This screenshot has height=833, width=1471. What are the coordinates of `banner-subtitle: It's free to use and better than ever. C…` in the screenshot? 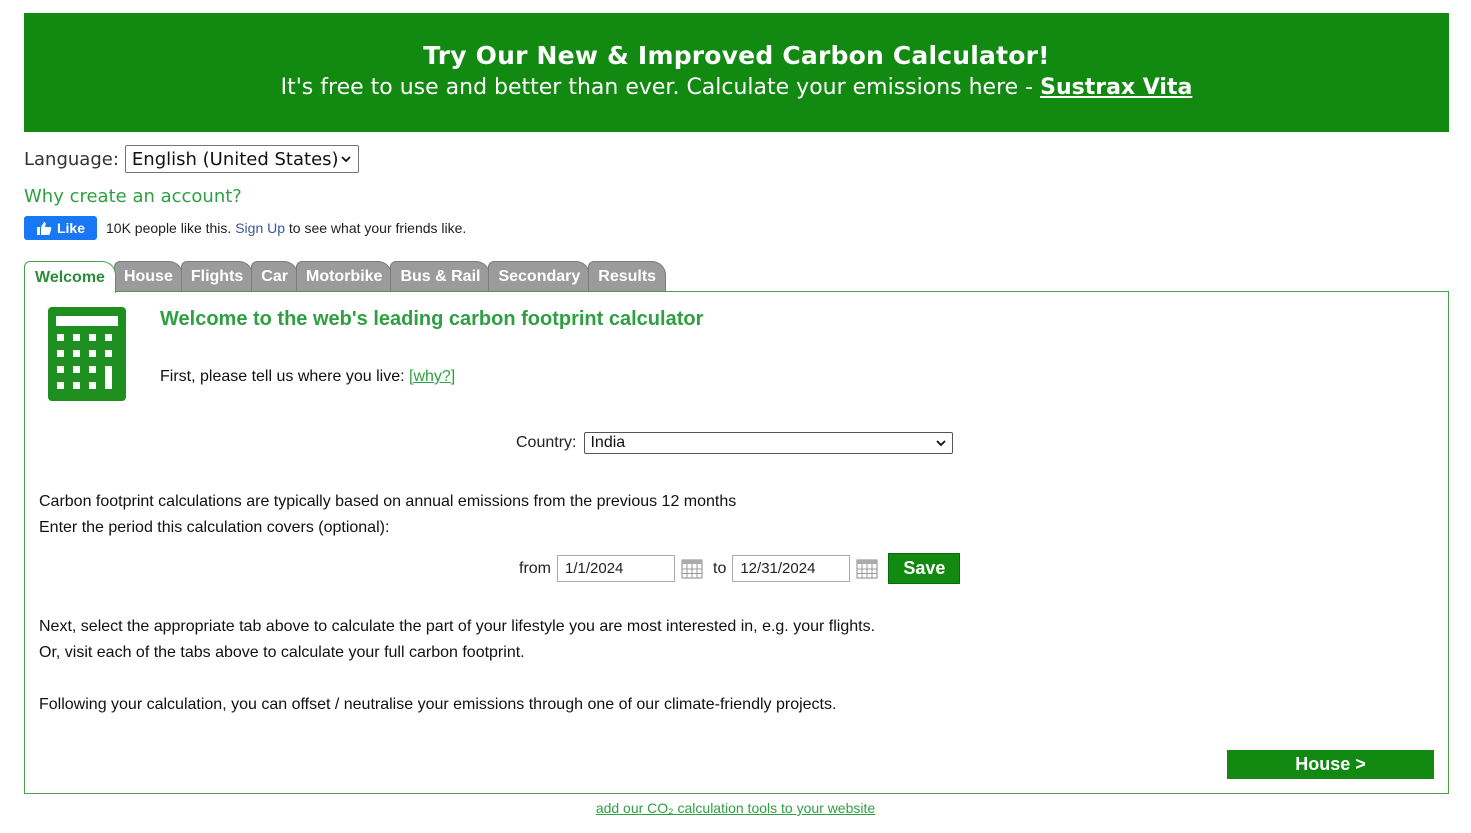 It's located at (736, 87).